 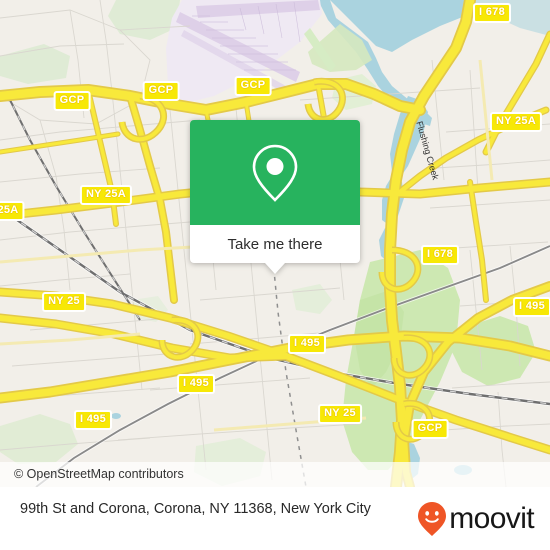 I want to click on popup-pointer, so click(x=275, y=268).